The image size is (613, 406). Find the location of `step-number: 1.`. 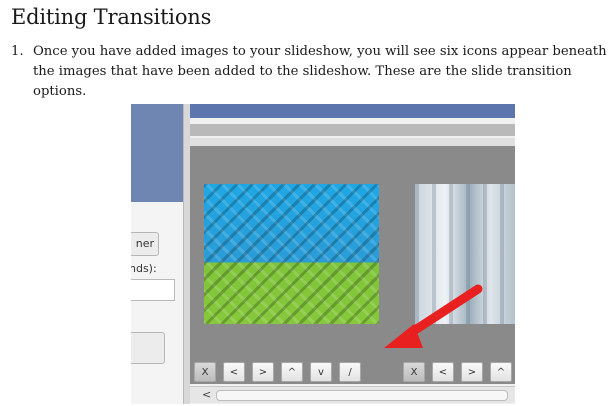

step-number: 1. is located at coordinates (17, 51).